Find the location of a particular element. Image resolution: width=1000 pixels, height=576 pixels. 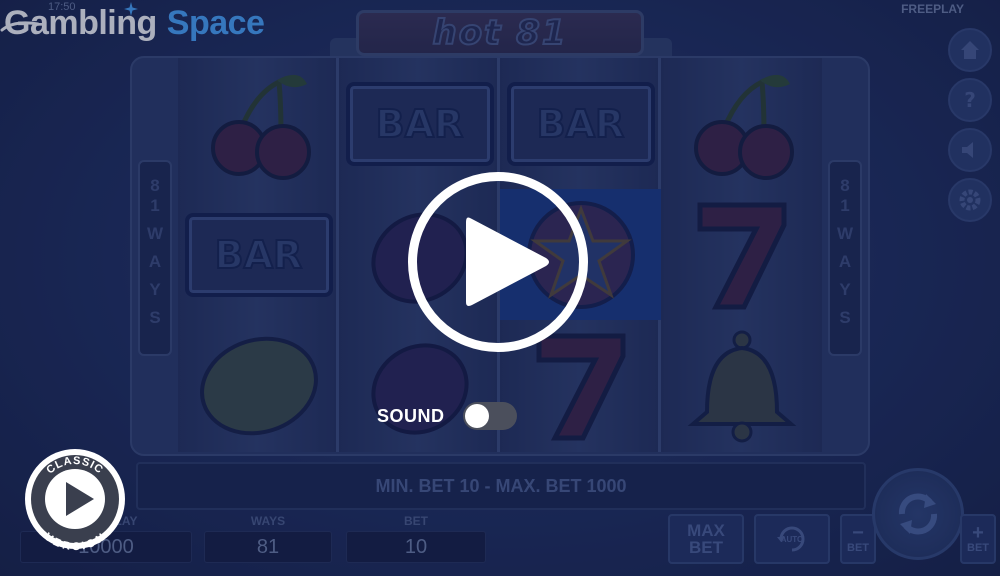

sound-toggle-row: SOUND is located at coordinates (447, 416).